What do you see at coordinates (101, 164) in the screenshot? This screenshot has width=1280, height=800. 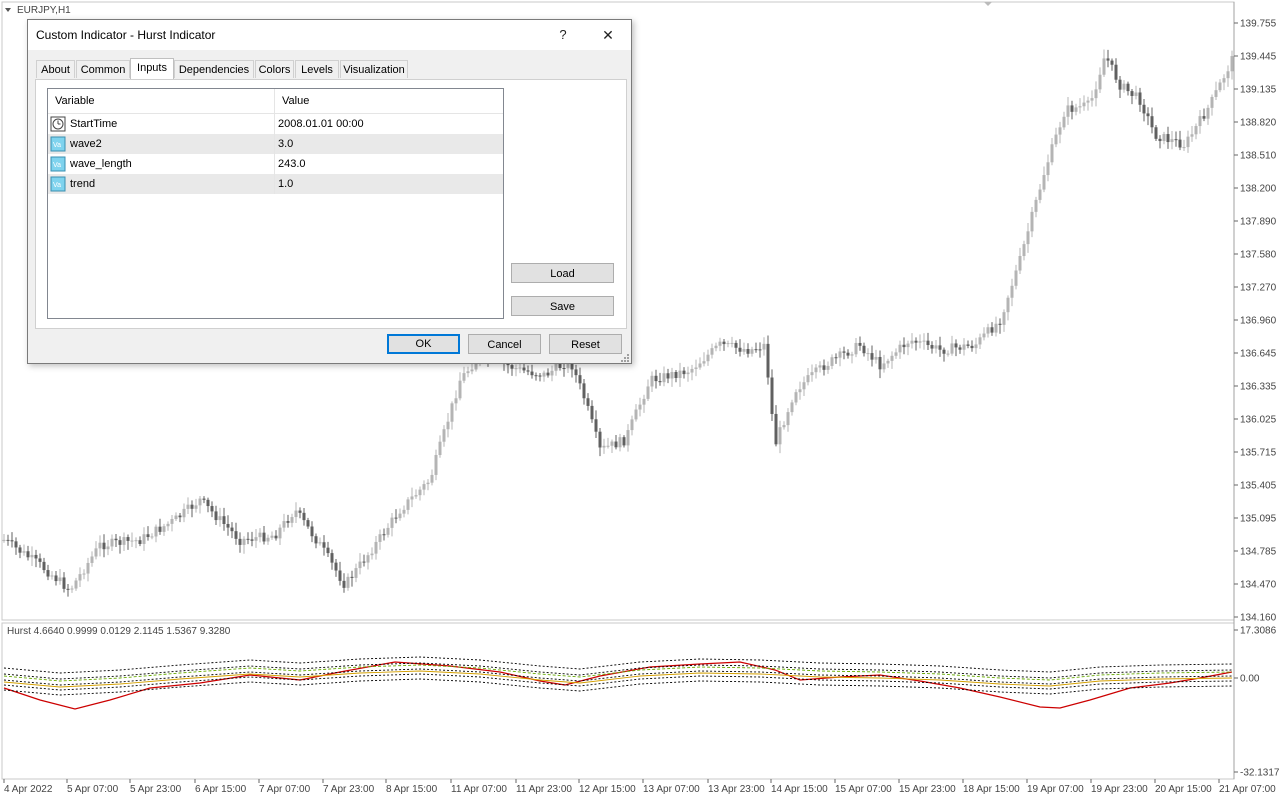 I see `variable-name: wave_length` at bounding box center [101, 164].